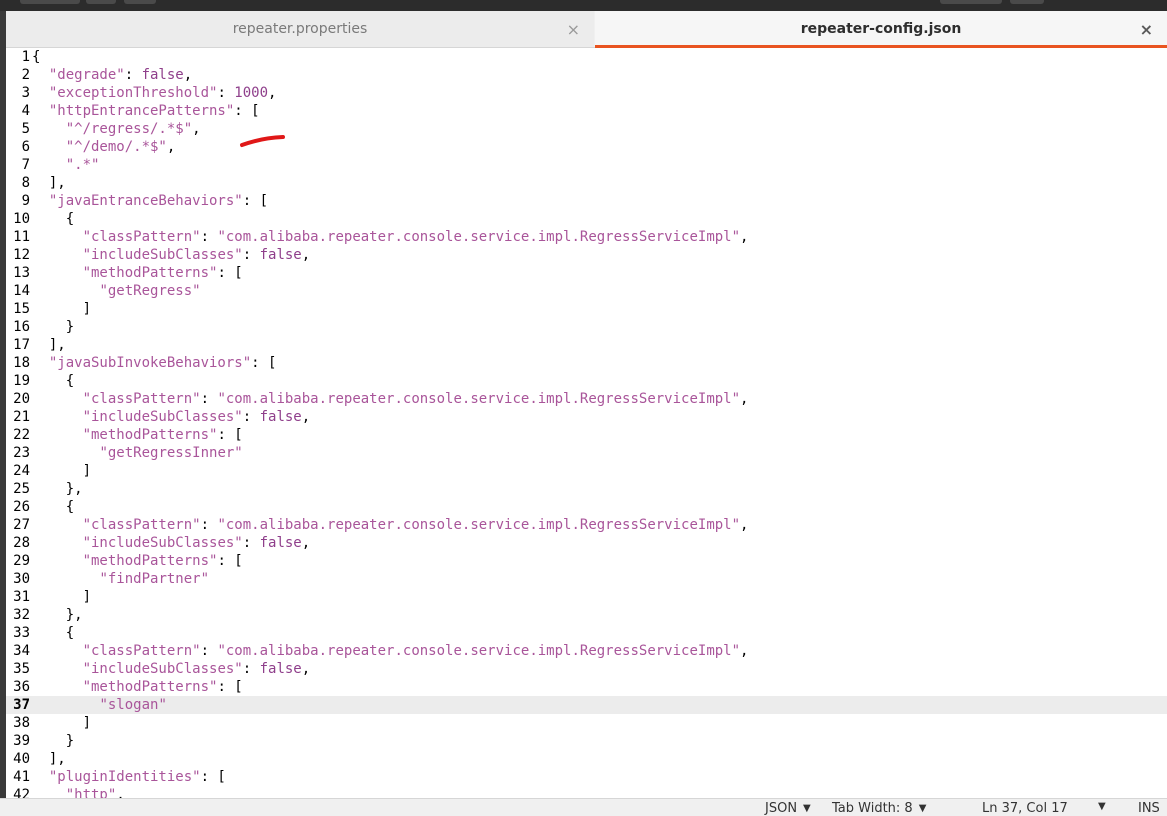 This screenshot has height=816, width=1167. Describe the element at coordinates (21, 309) in the screenshot. I see `line-number: 15` at that location.